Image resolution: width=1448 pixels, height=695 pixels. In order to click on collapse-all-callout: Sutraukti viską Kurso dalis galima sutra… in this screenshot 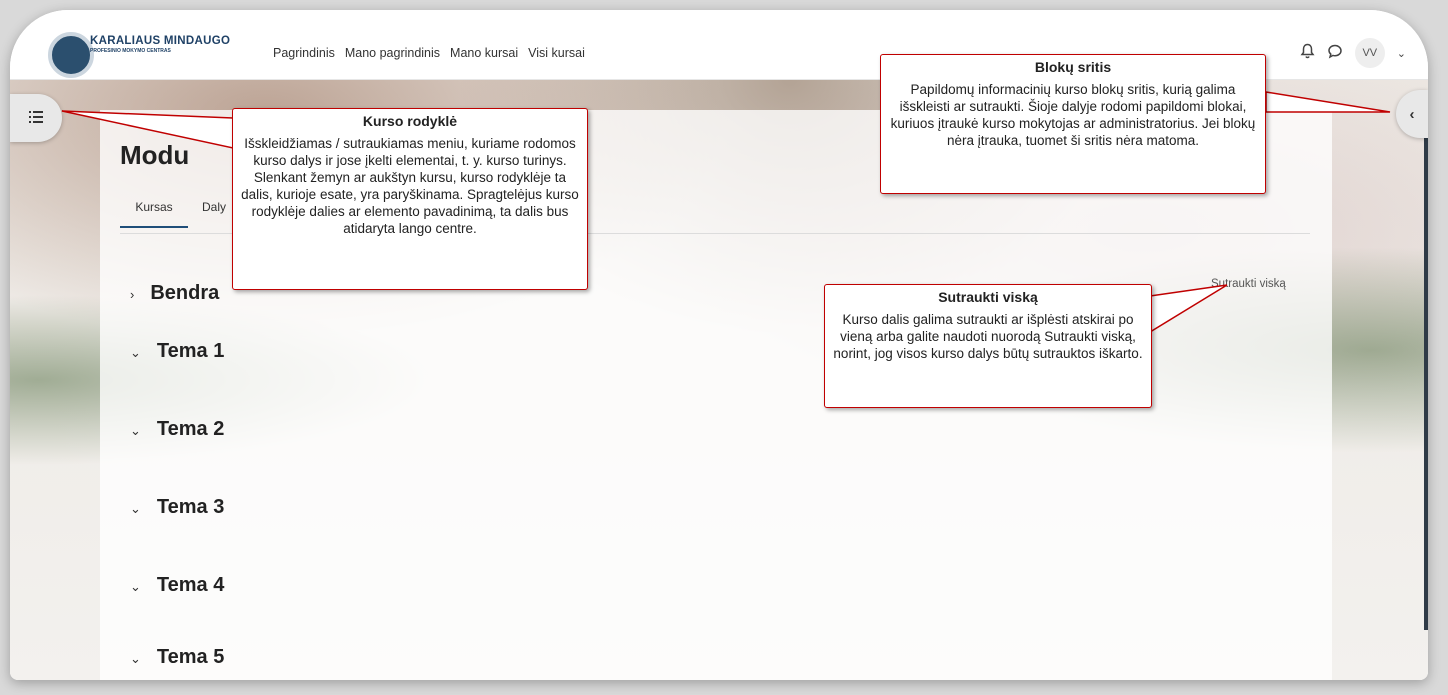, I will do `click(988, 346)`.